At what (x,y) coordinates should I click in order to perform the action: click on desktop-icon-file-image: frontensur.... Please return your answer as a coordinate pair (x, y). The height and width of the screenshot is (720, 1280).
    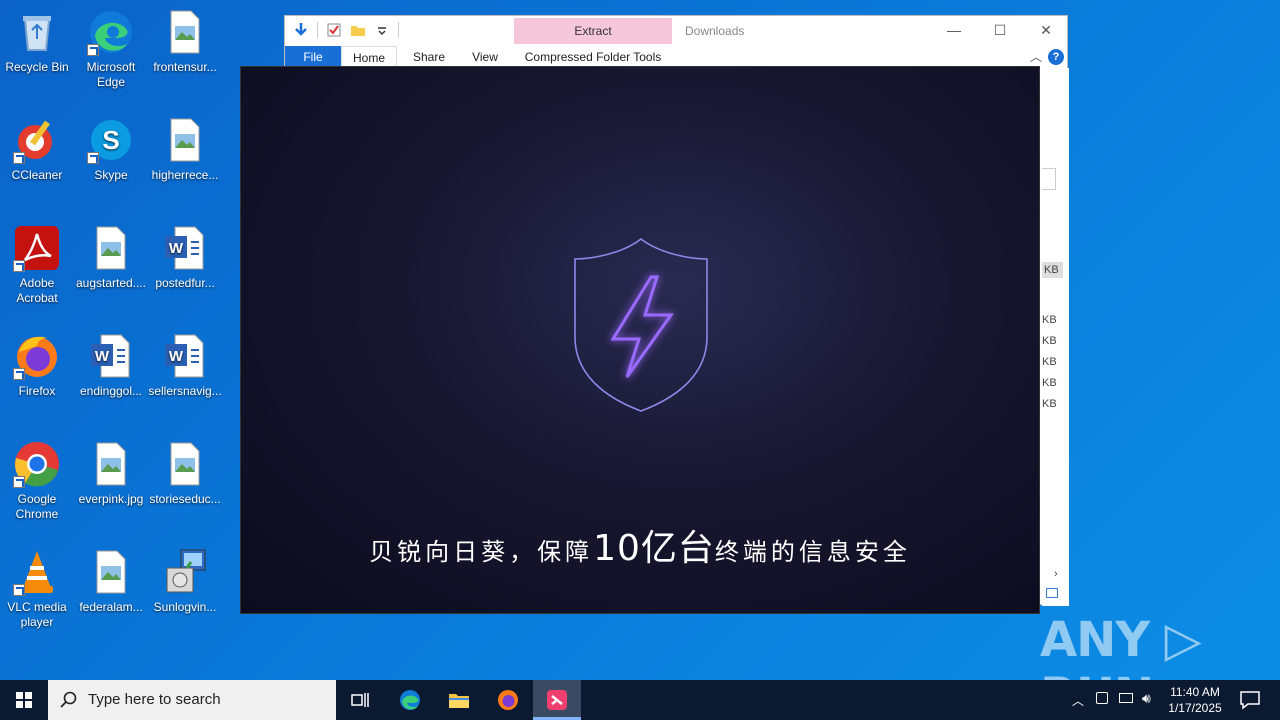
    Looking at the image, I should click on (185, 41).